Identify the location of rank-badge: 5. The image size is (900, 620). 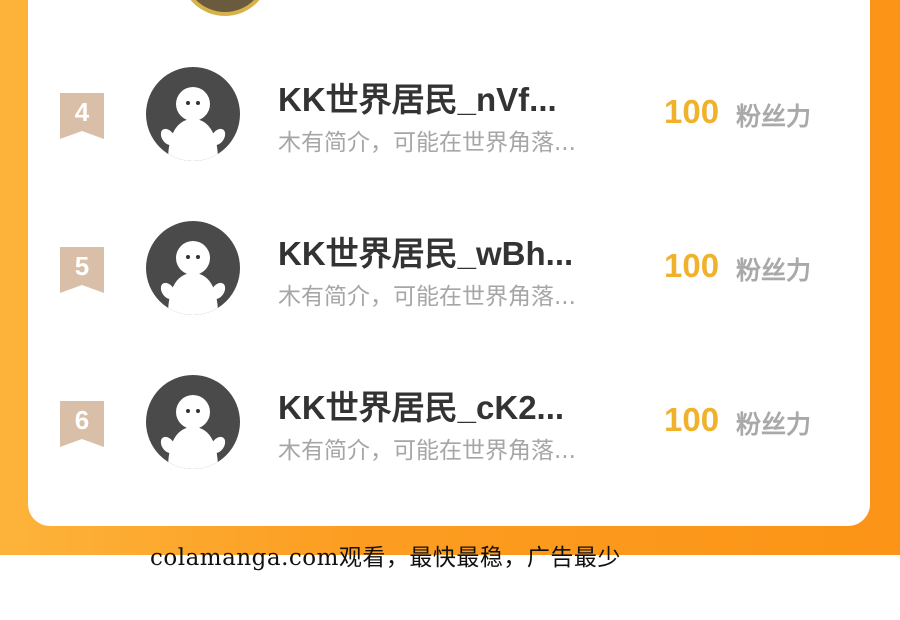
(82, 270).